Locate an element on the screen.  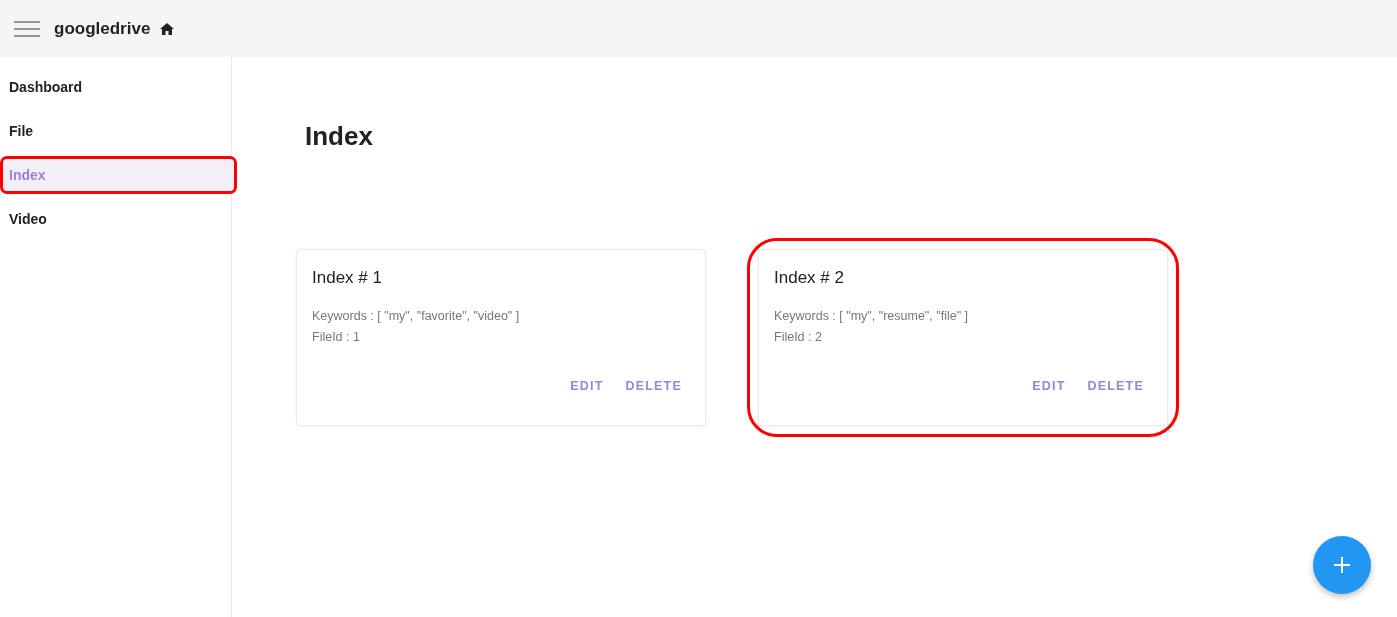
sidebar-item: File is located at coordinates (118, 131).